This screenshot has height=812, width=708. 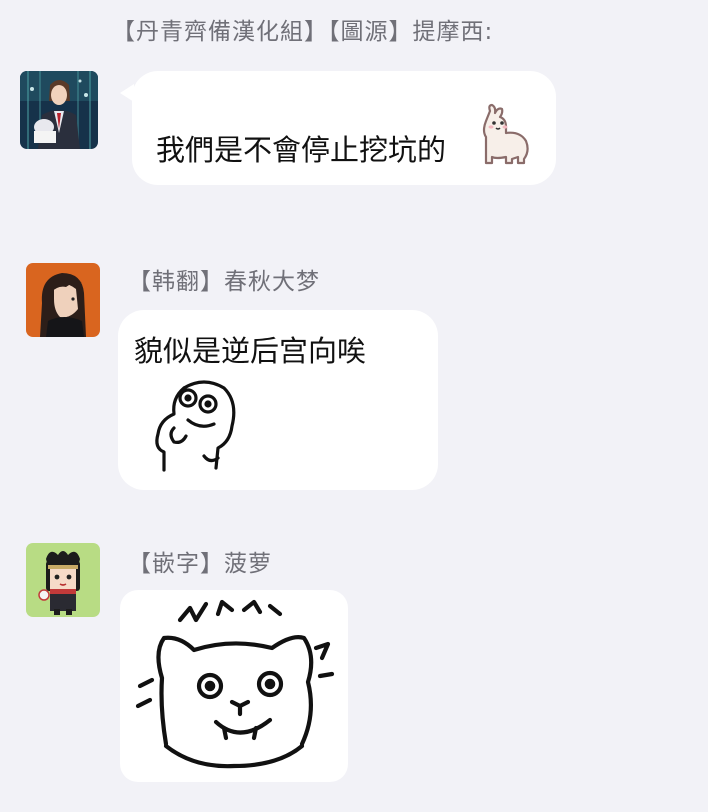 I want to click on doodle-creature-sticker-icon, so click(x=194, y=422).